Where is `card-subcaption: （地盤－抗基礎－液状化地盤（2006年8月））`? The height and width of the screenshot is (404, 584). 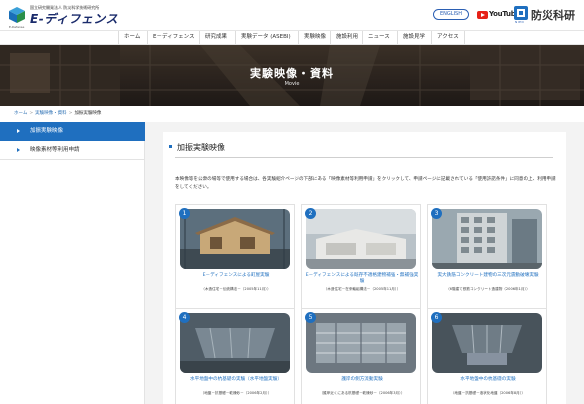 card-subcaption: （地盤－抗基礎－液状化地盤（2006年8月）） is located at coordinates (488, 393).